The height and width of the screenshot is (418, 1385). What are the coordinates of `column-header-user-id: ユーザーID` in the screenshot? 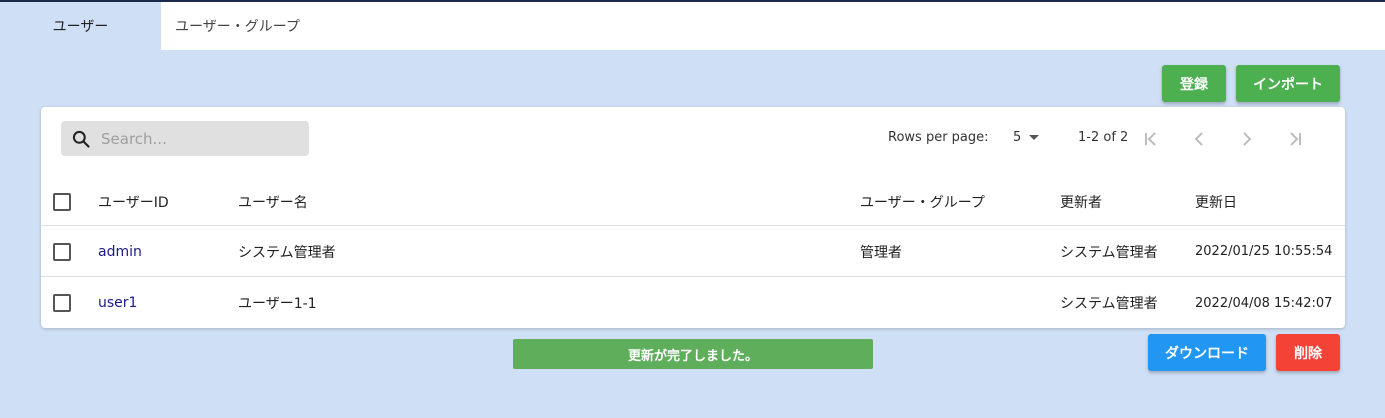 It's located at (133, 201).